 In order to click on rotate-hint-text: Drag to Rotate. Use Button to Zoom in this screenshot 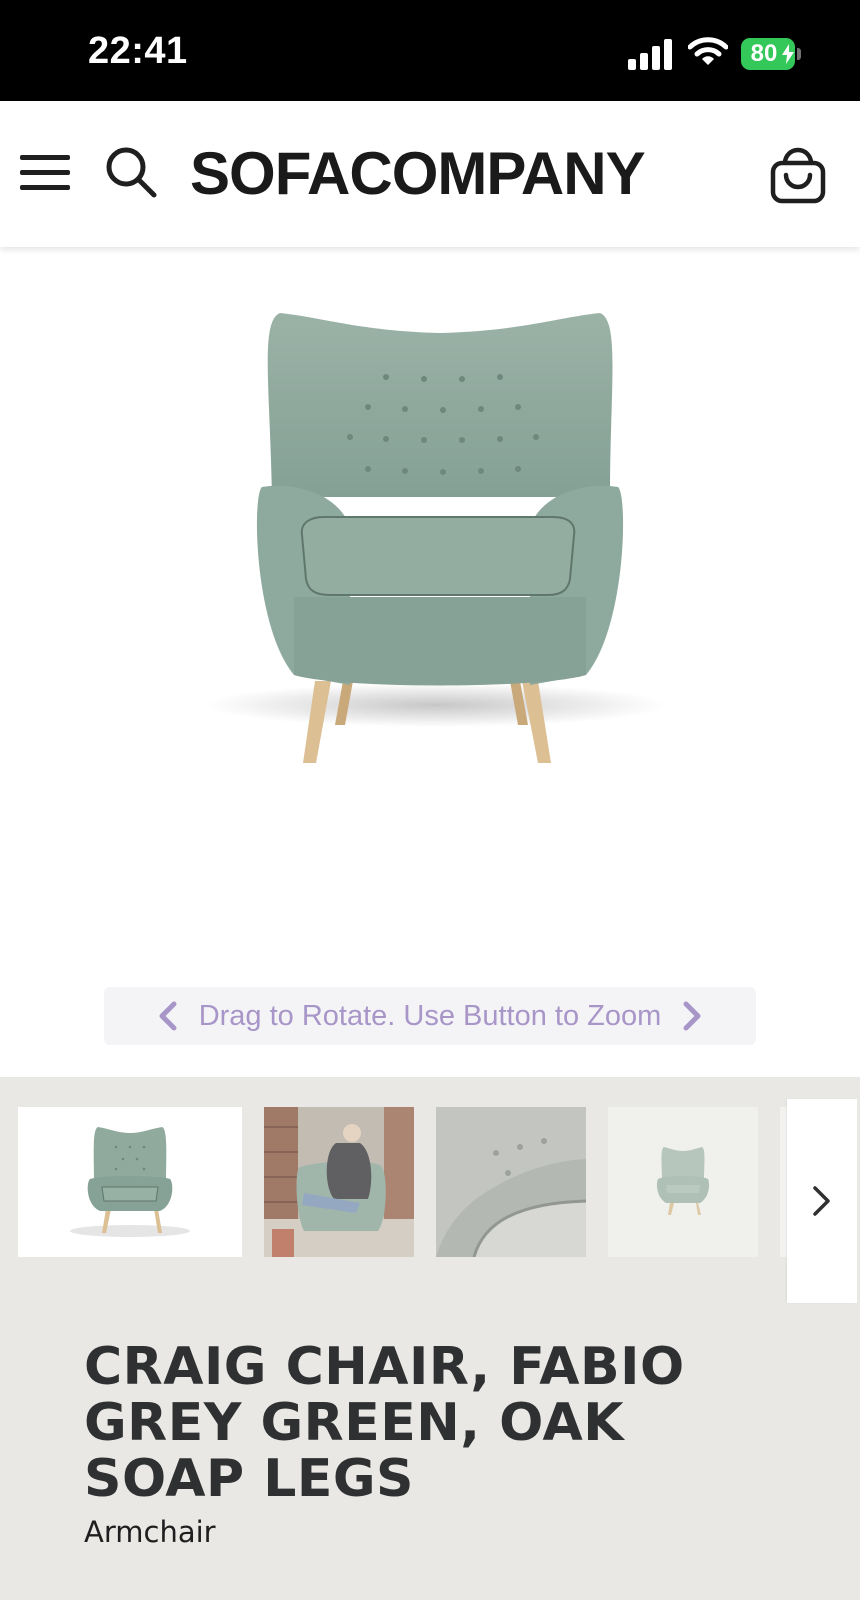, I will do `click(430, 1015)`.